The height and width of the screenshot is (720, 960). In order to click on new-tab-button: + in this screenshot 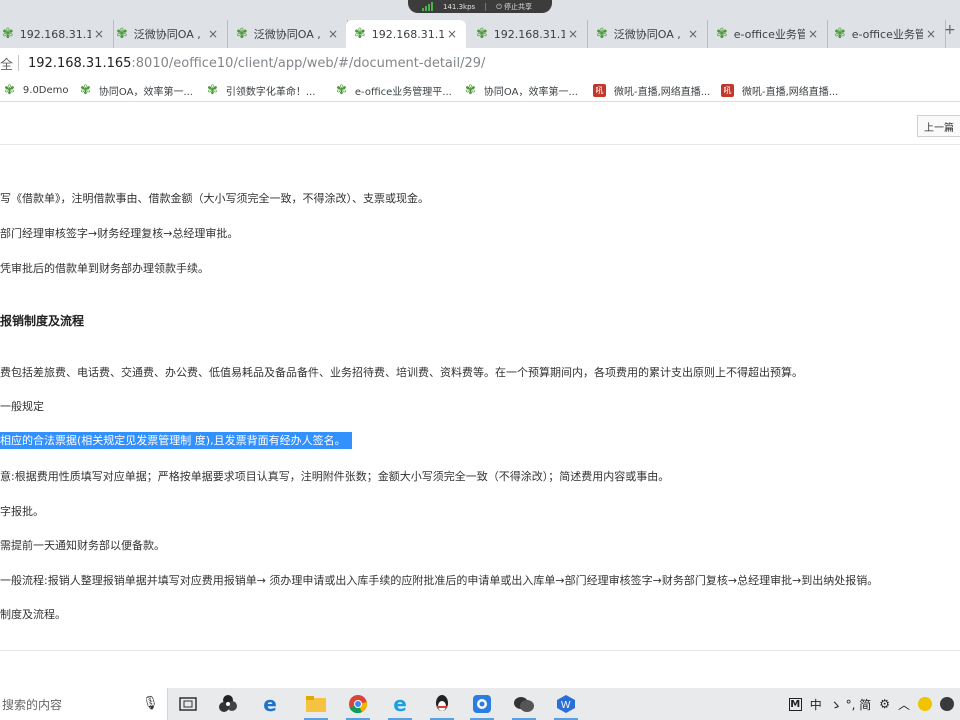, I will do `click(950, 30)`.